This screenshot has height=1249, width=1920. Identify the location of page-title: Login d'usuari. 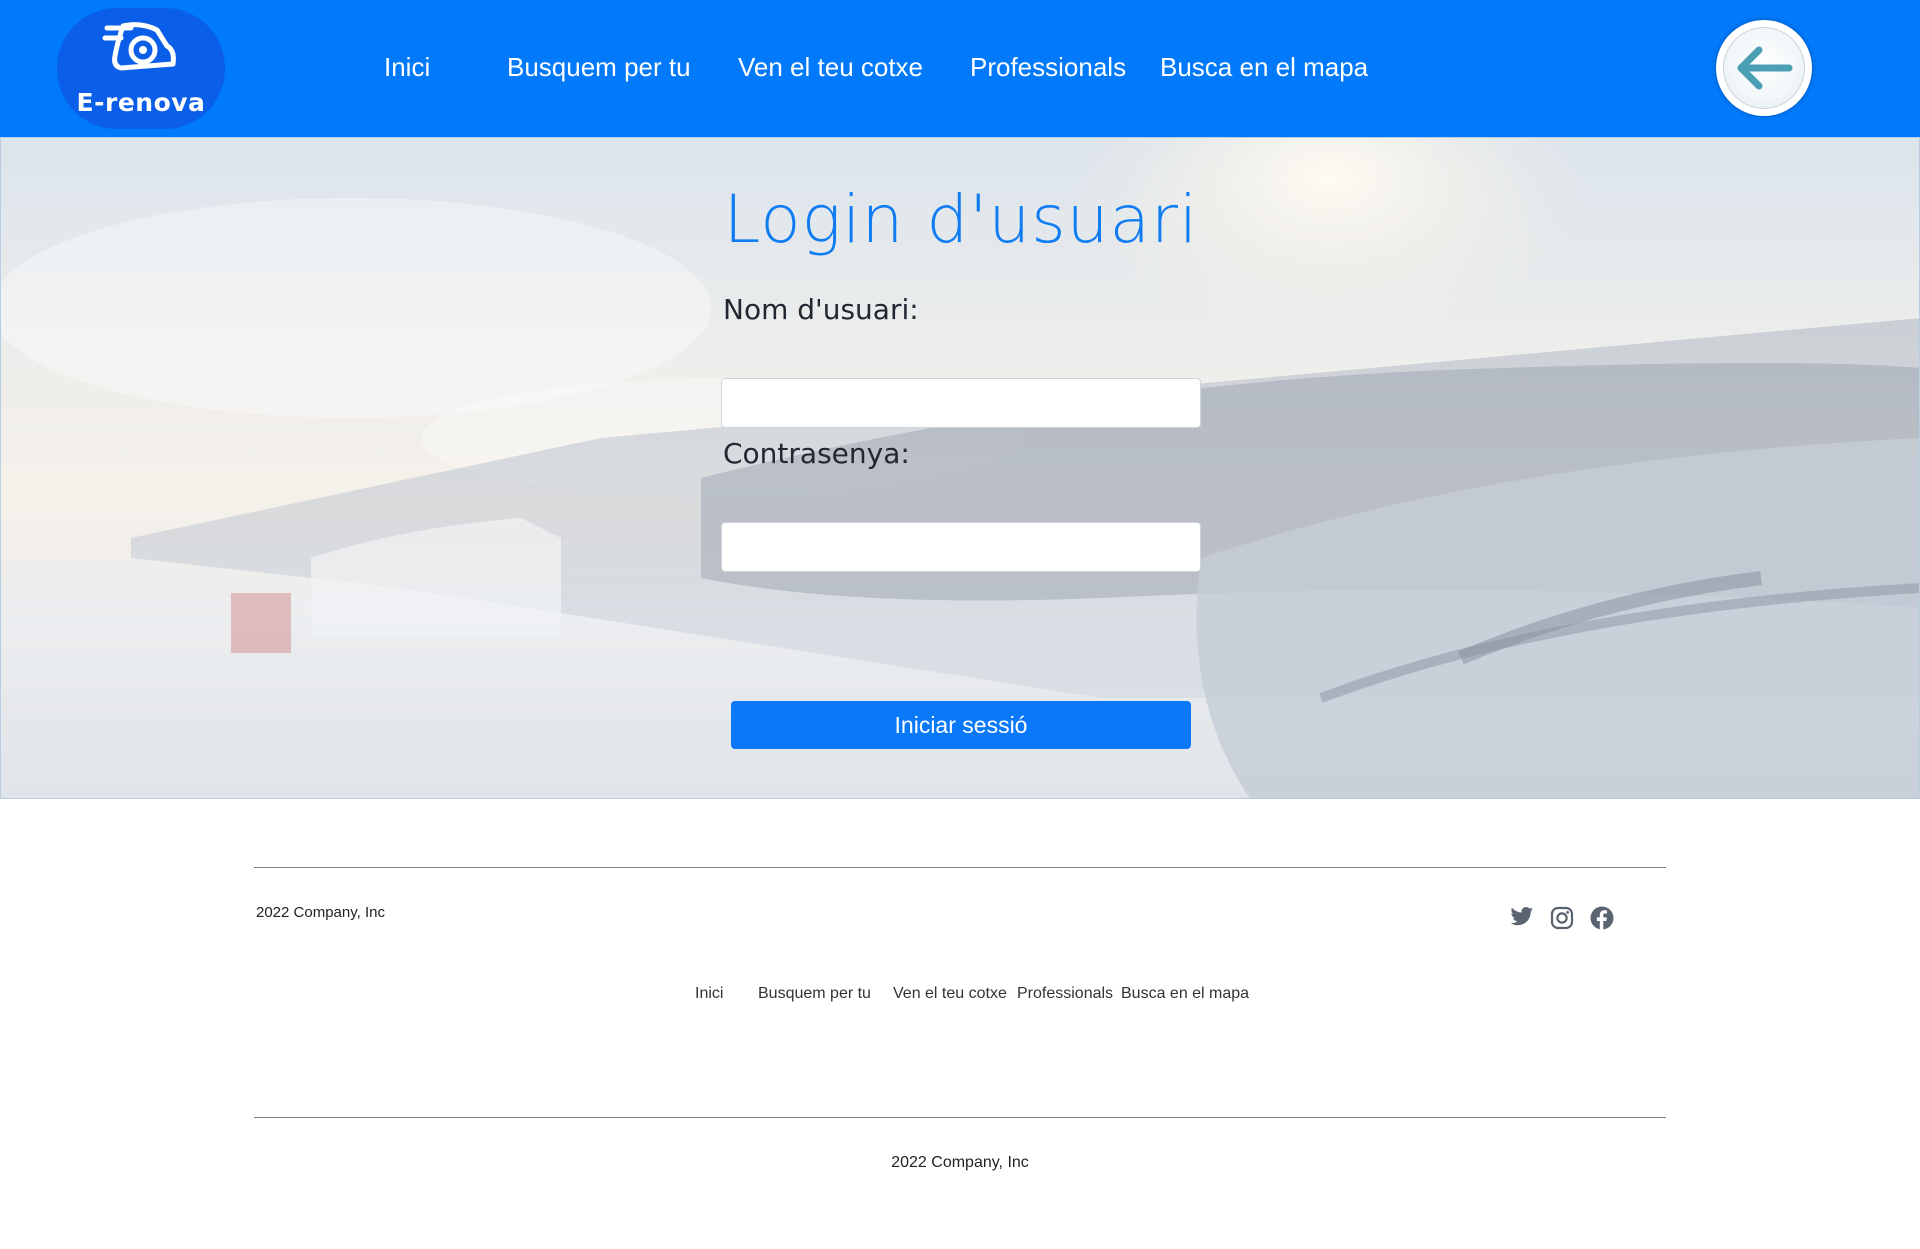
(961, 219).